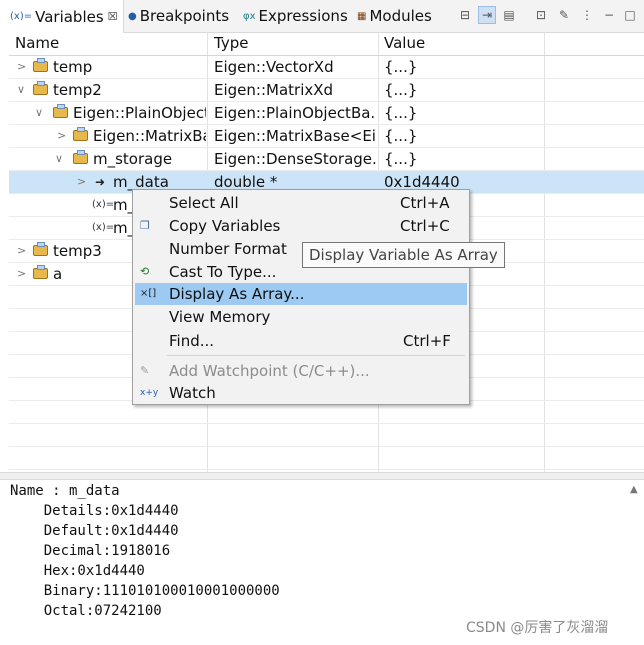 The width and height of the screenshot is (644, 645). What do you see at coordinates (192, 393) in the screenshot?
I see `menu-item-label: Watch` at bounding box center [192, 393].